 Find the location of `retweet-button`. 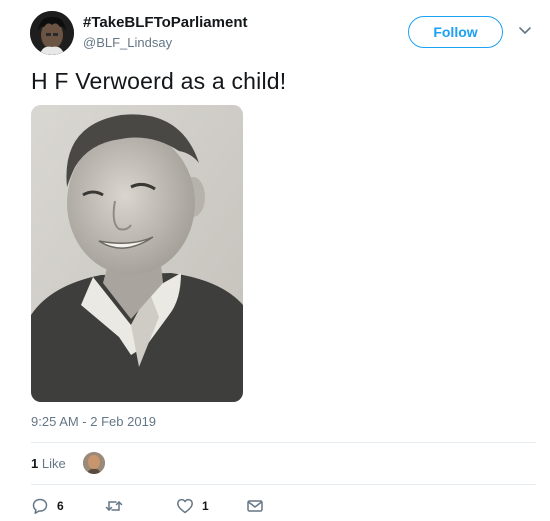

retweet-button is located at coordinates (114, 506).